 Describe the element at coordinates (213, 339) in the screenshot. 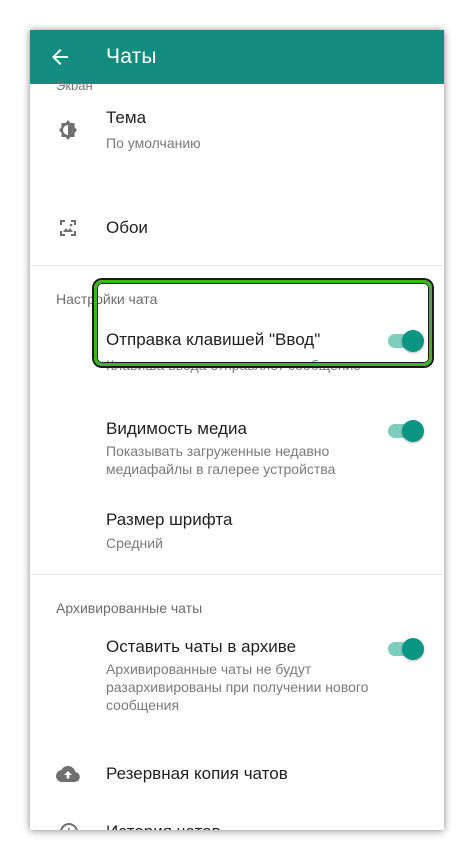

I see `enter-send-title: Отправка клавишей "Ввод"` at that location.